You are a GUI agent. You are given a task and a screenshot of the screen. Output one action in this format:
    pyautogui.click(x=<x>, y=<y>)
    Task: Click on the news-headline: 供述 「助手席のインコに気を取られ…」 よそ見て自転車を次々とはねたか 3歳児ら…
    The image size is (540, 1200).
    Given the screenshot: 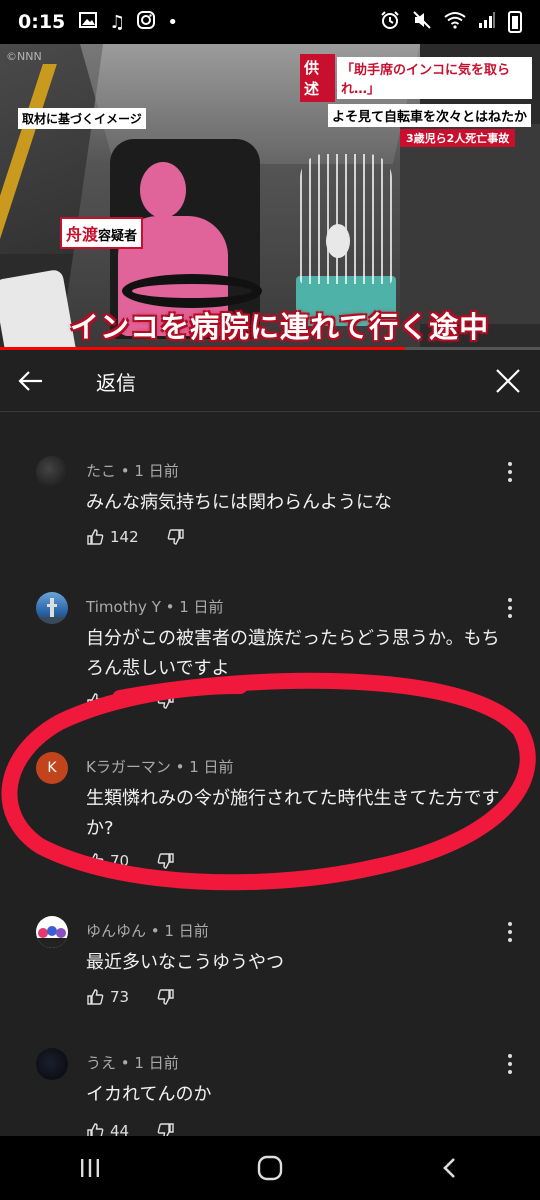 What is the action you would take?
    pyautogui.click(x=416, y=101)
    